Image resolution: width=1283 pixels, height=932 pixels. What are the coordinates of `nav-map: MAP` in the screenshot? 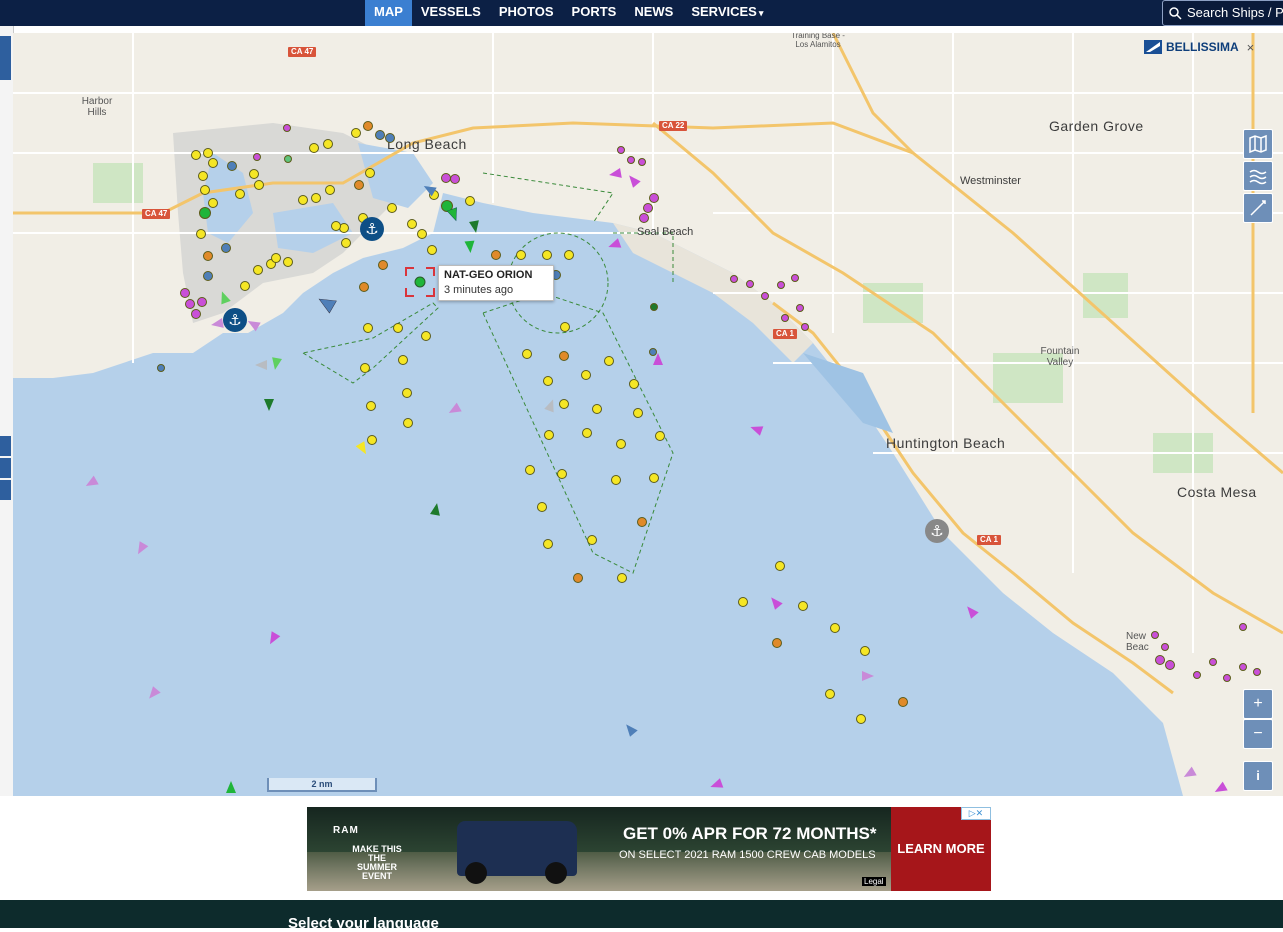 It's located at (388, 13).